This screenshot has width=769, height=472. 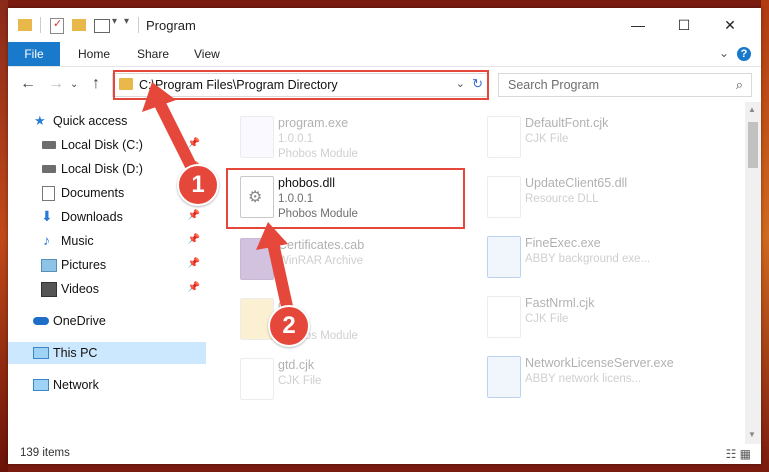 I want to click on sidebar-item-label: Videos, so click(x=80, y=289).